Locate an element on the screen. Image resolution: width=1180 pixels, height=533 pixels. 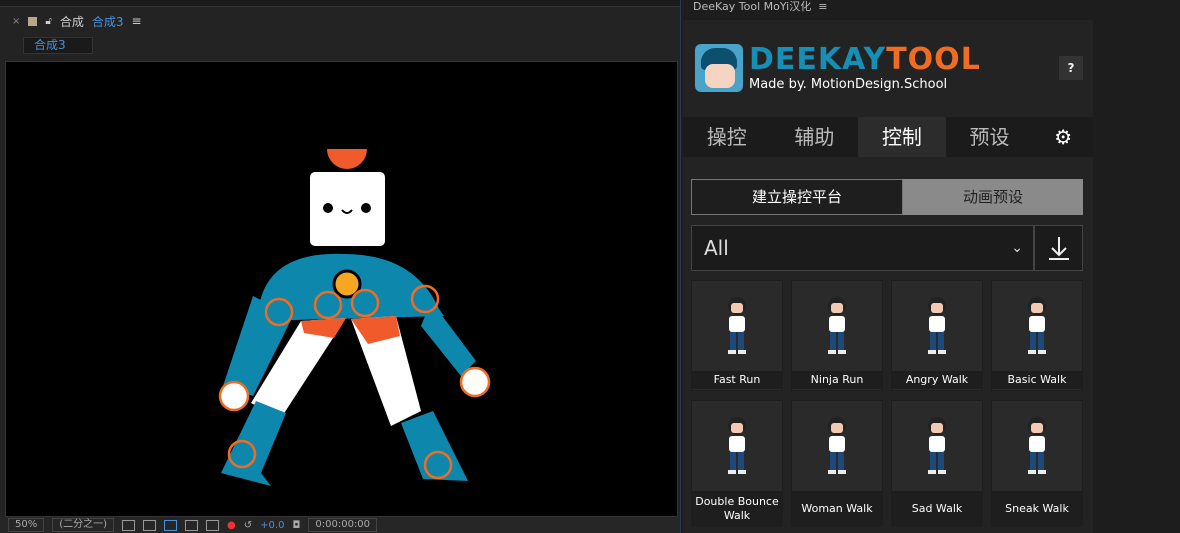
close-icon: × is located at coordinates (16, 21).